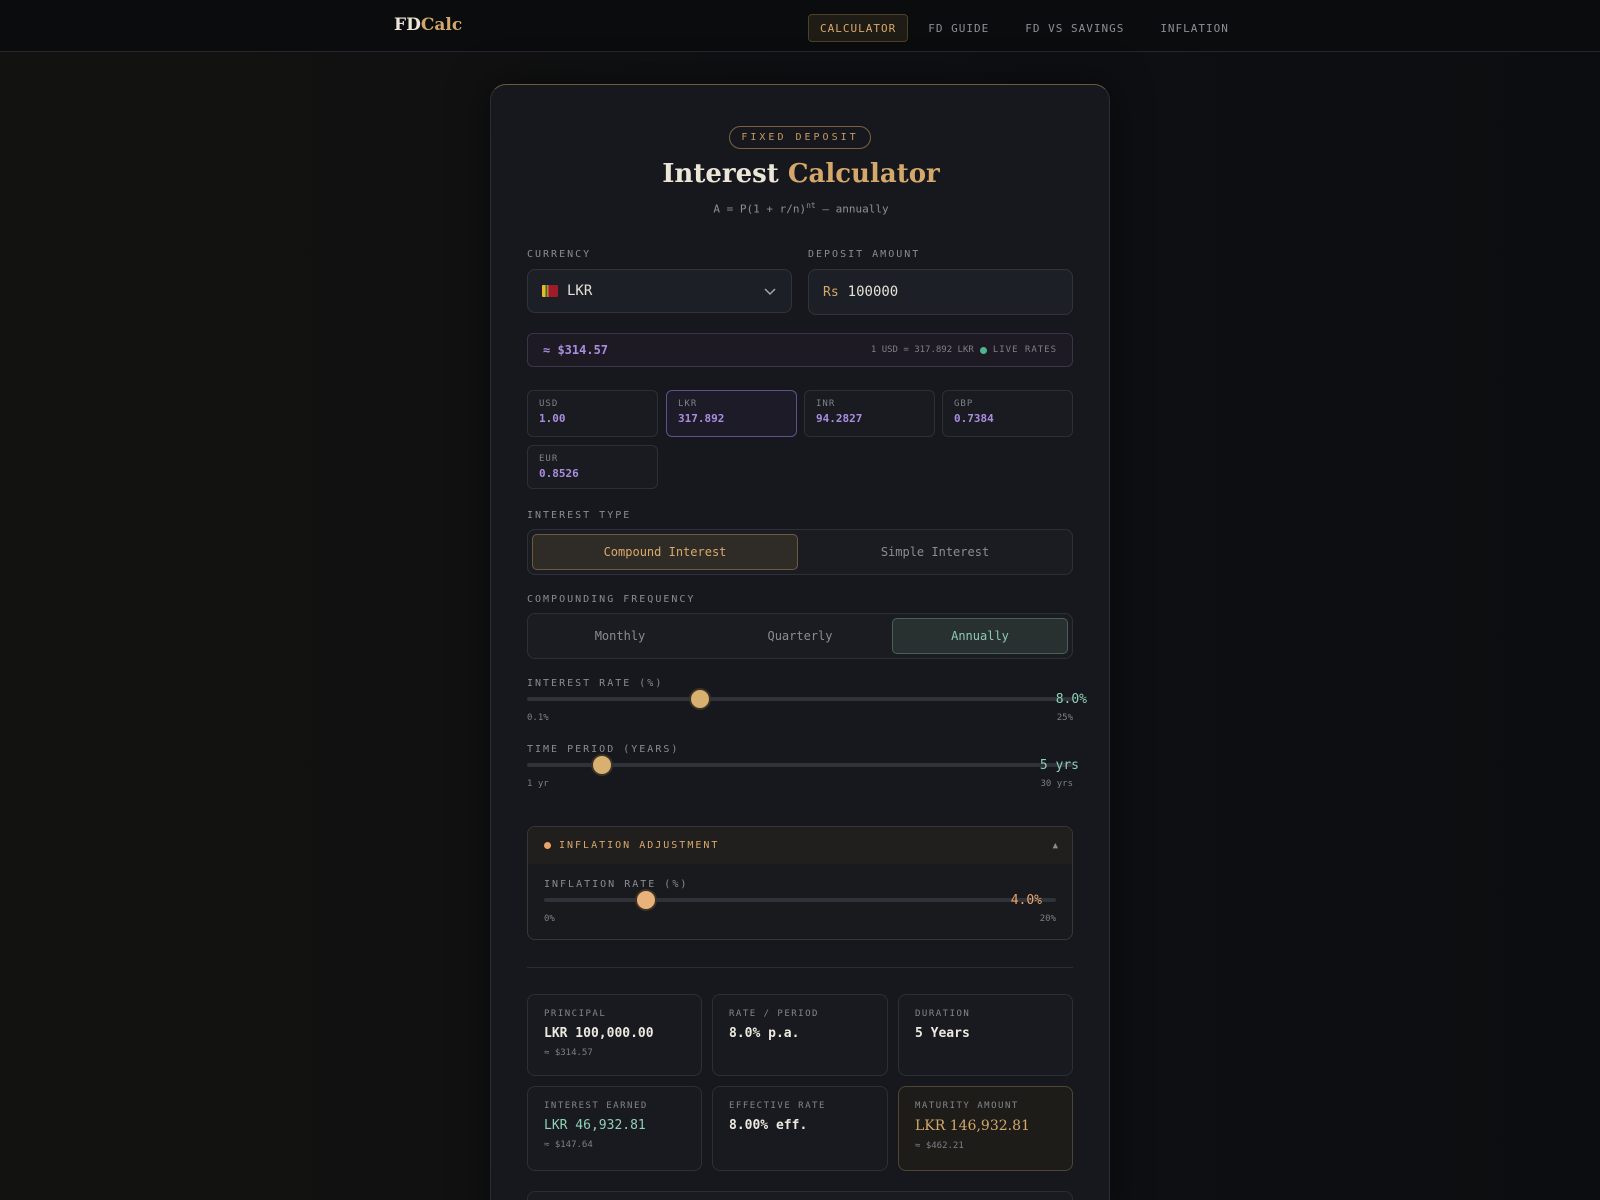 The width and height of the screenshot is (1600, 1200). Describe the element at coordinates (983, 350) in the screenshot. I see `live-indicator-icon` at that location.